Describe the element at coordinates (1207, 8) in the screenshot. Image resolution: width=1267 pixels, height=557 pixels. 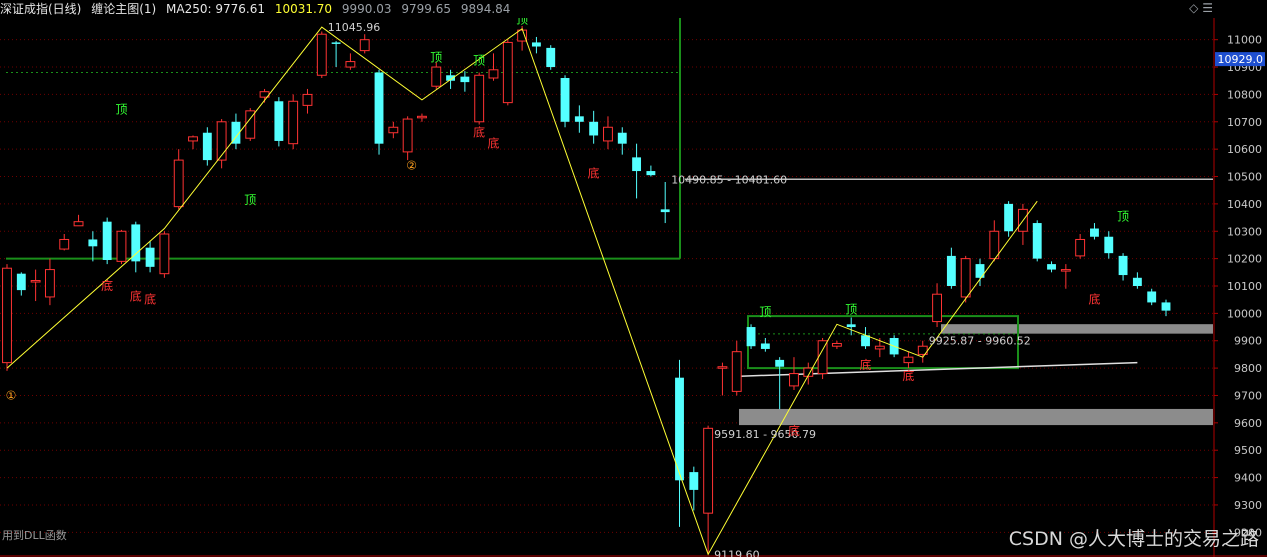
I see `menu-icon: ☰` at that location.